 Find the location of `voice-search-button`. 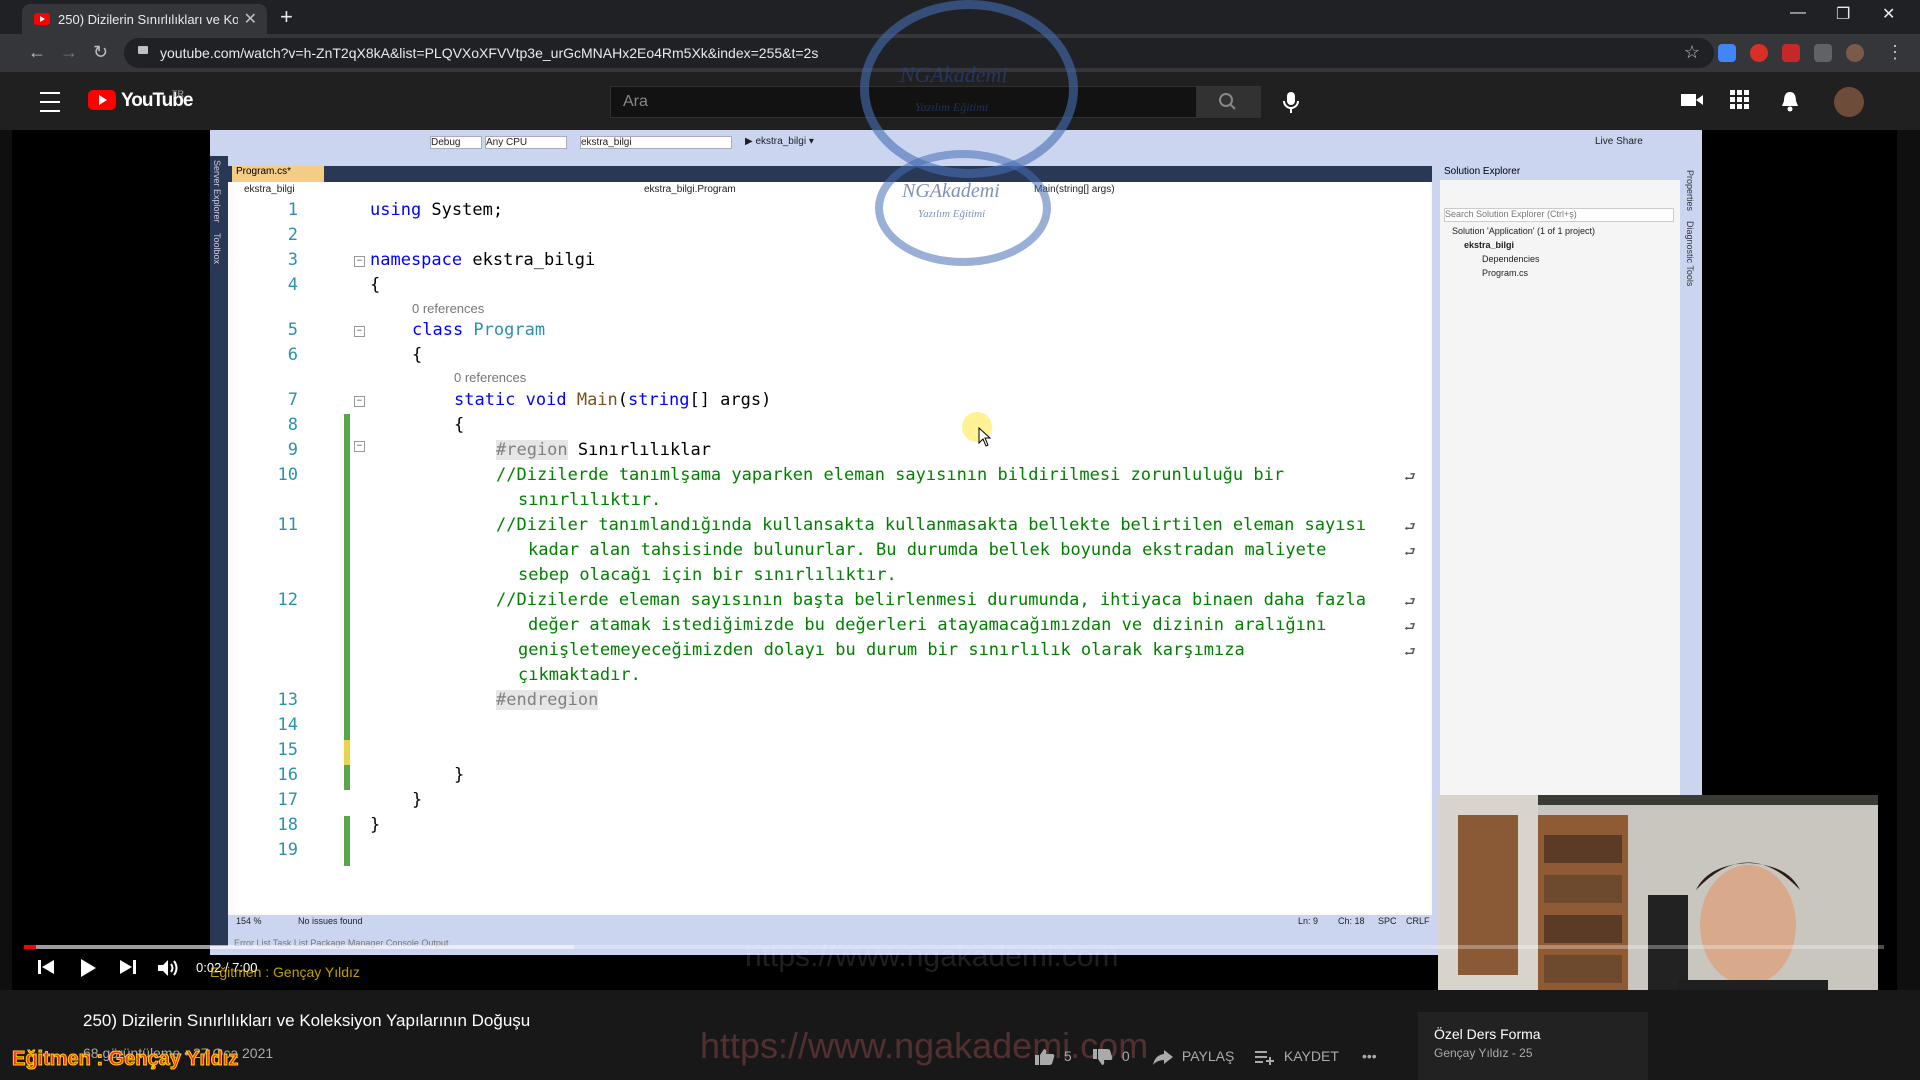

voice-search-button is located at coordinates (1291, 102).